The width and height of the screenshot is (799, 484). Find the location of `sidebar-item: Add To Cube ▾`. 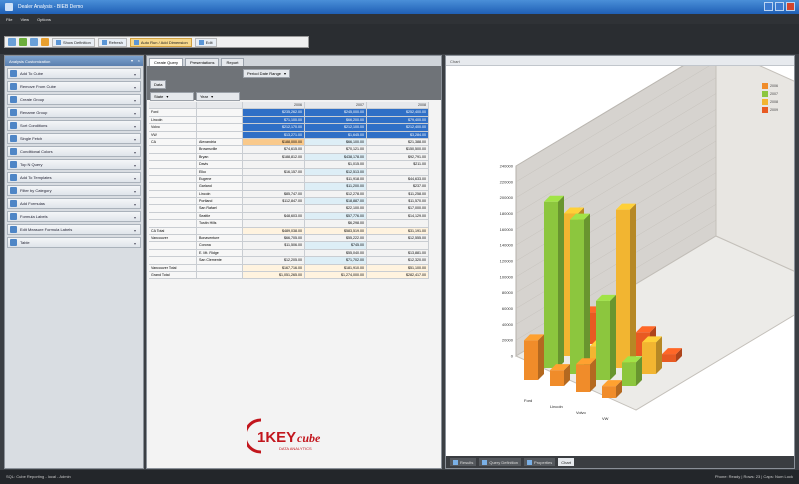

sidebar-item: Add To Cube ▾ is located at coordinates (74, 73).